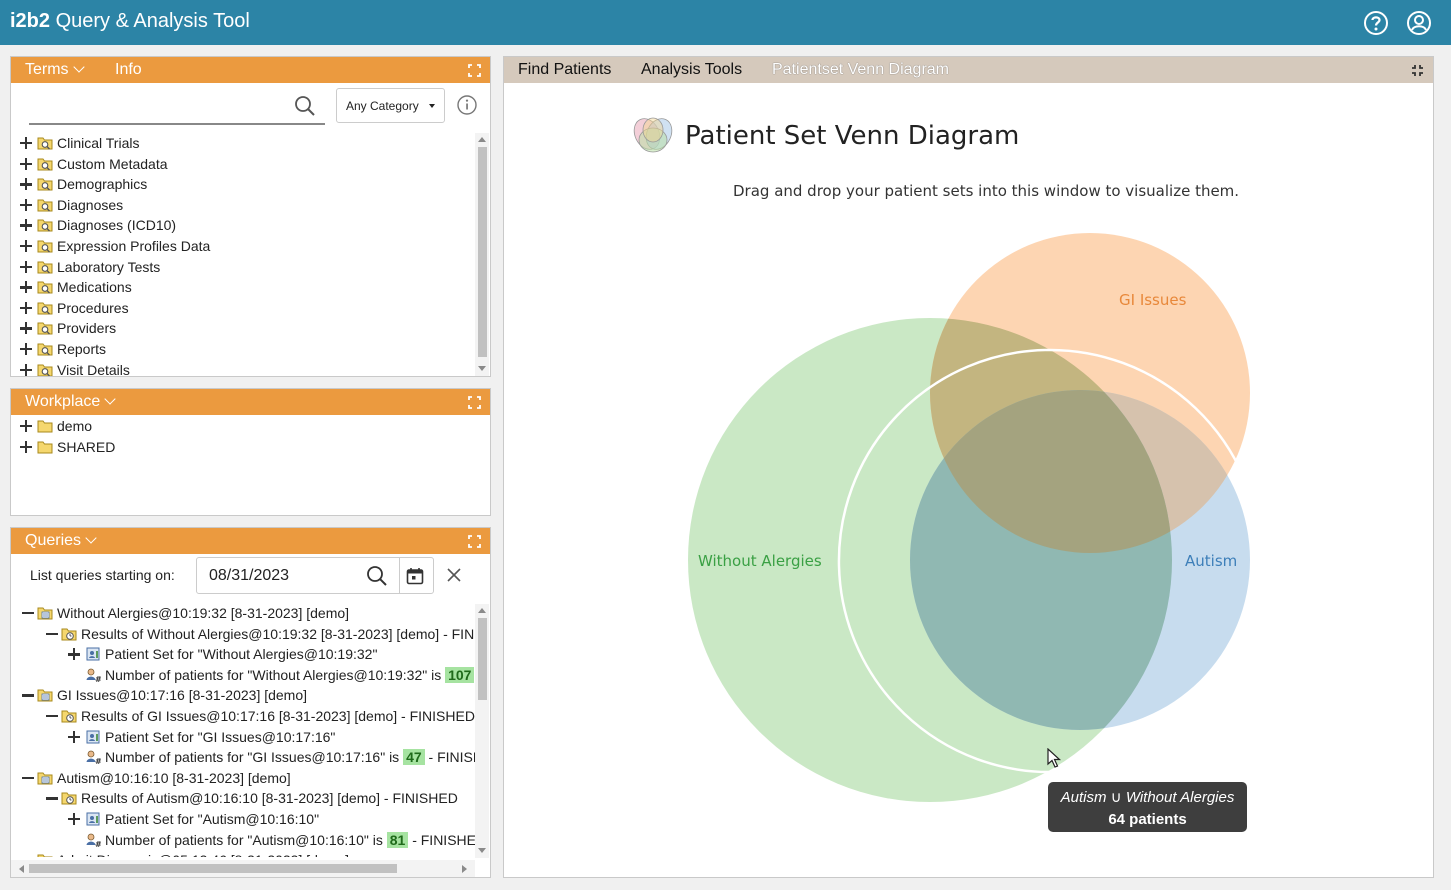  What do you see at coordinates (691, 70) in the screenshot?
I see `tab-analysis-tools: Analysis Tools` at bounding box center [691, 70].